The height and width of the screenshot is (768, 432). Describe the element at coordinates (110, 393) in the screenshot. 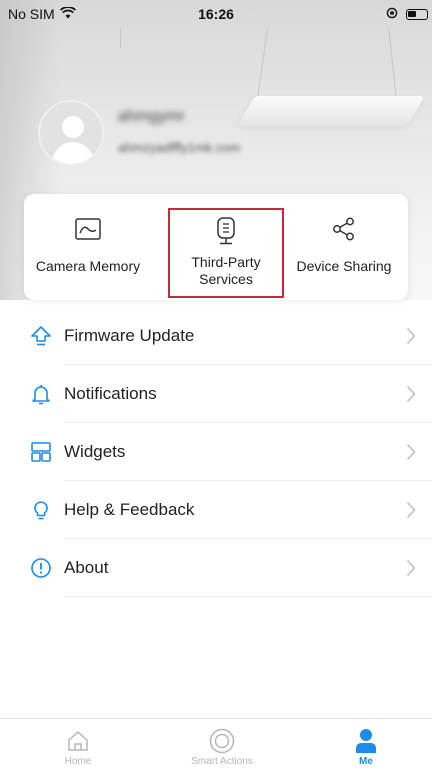

I see `menu-label: Notifications` at that location.